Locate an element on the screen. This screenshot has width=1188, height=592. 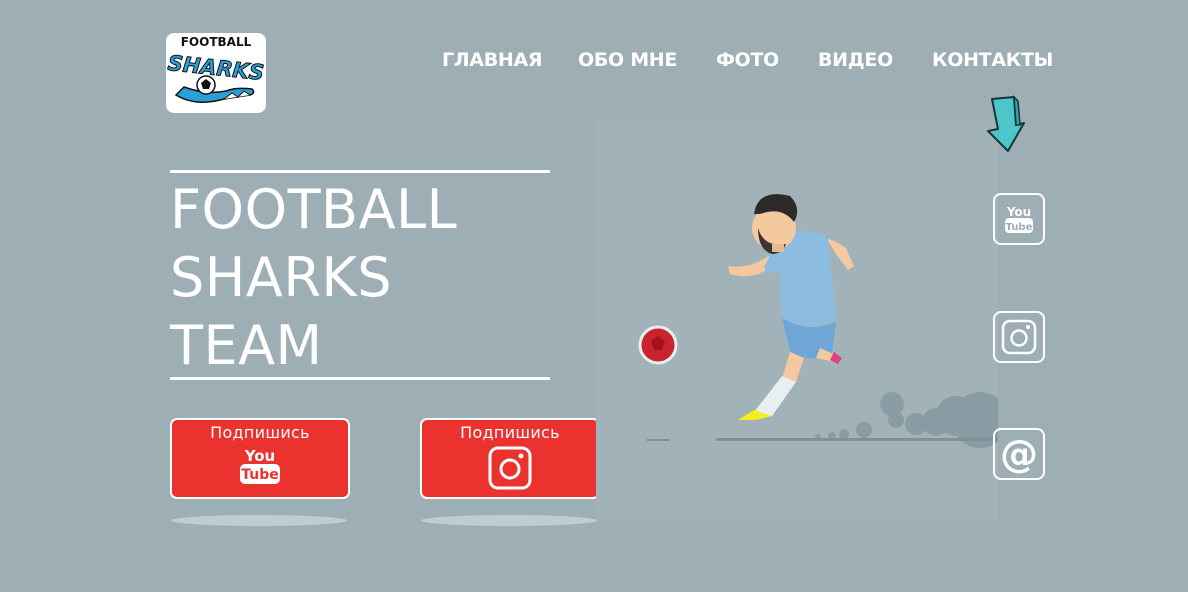
social-youtube-link: You Tube is located at coordinates (1019, 219).